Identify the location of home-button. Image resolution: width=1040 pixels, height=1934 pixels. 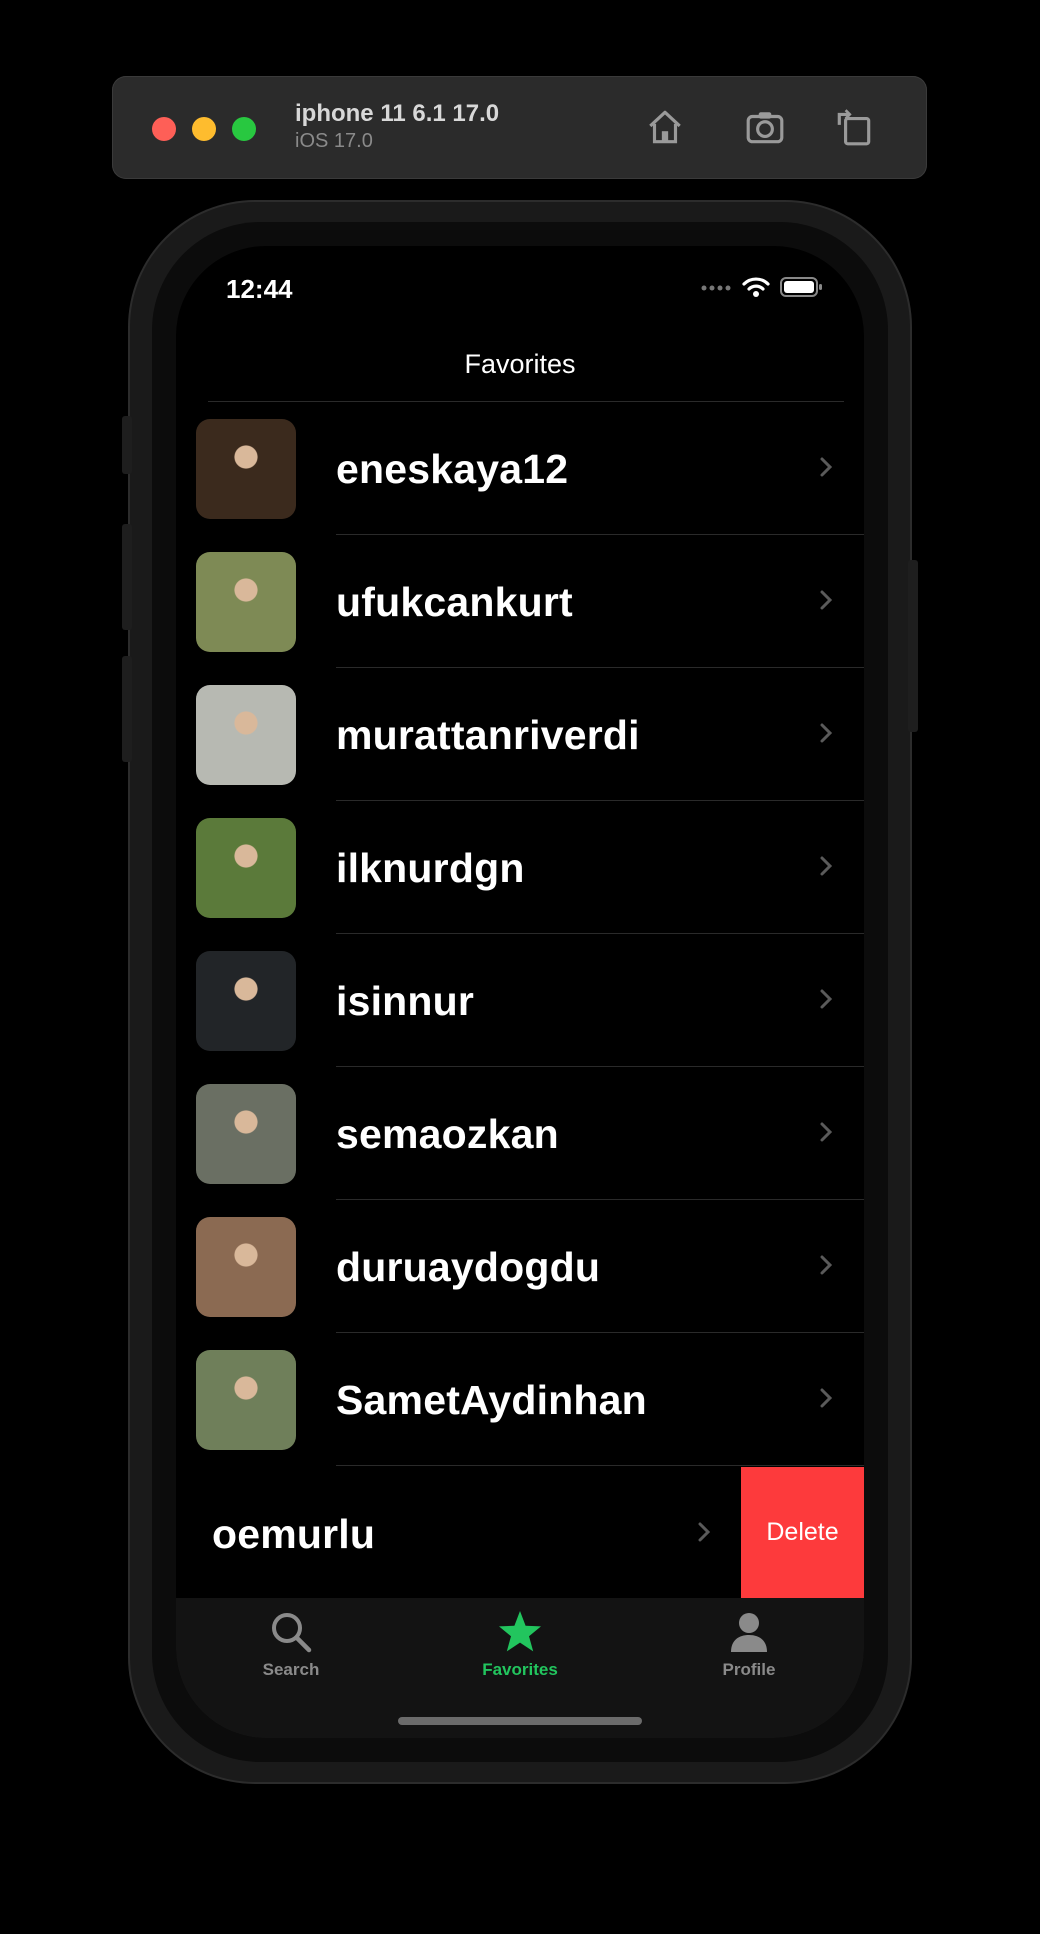
(665, 127).